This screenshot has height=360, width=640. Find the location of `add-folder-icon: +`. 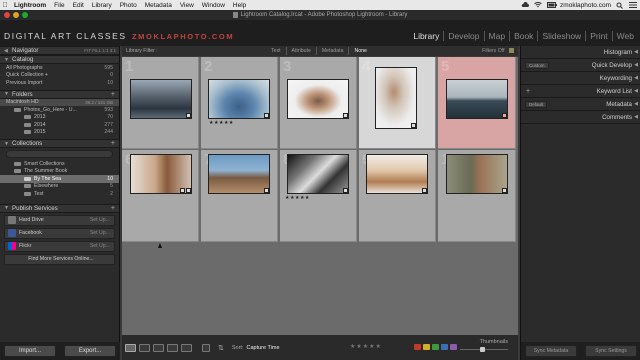

add-folder-icon: + is located at coordinates (113, 94).